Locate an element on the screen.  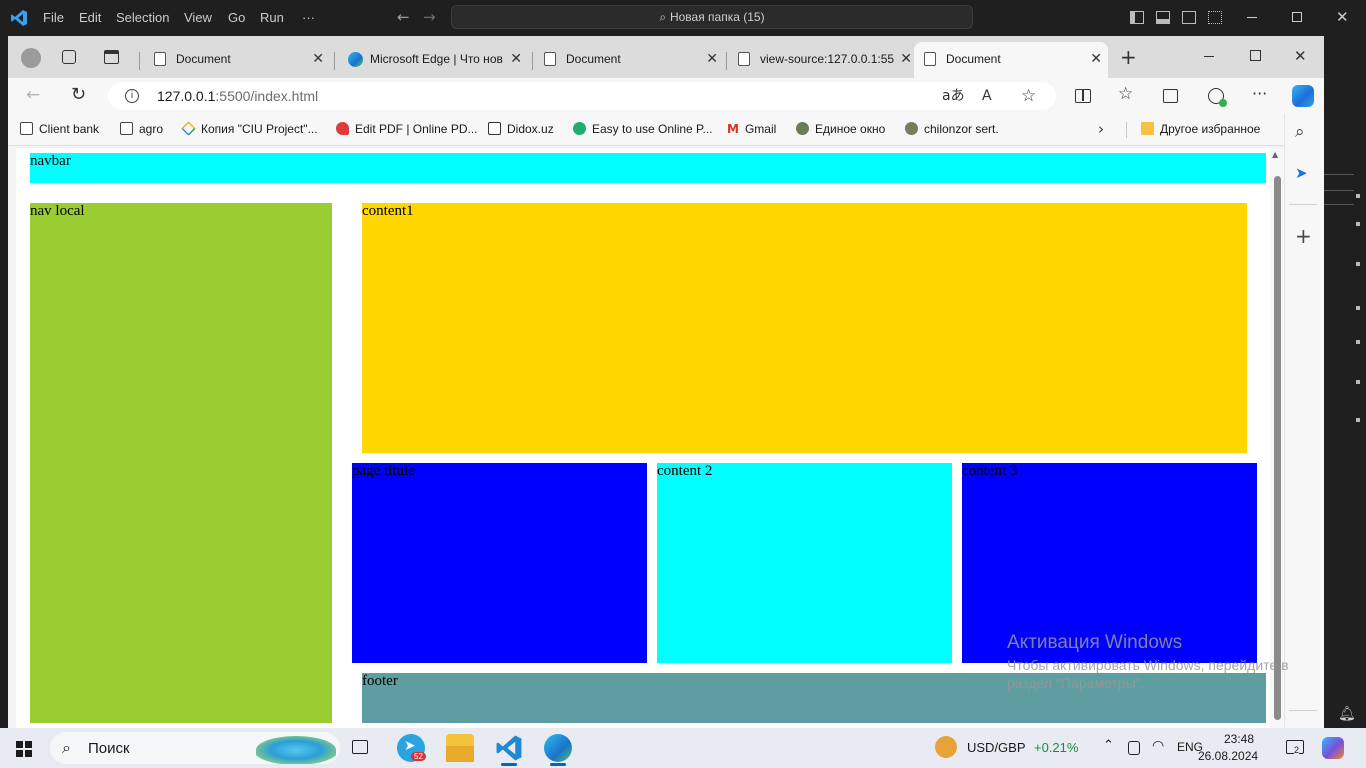
edge-sidebar: ⌕ ➤ + is located at coordinates (1304, 421).